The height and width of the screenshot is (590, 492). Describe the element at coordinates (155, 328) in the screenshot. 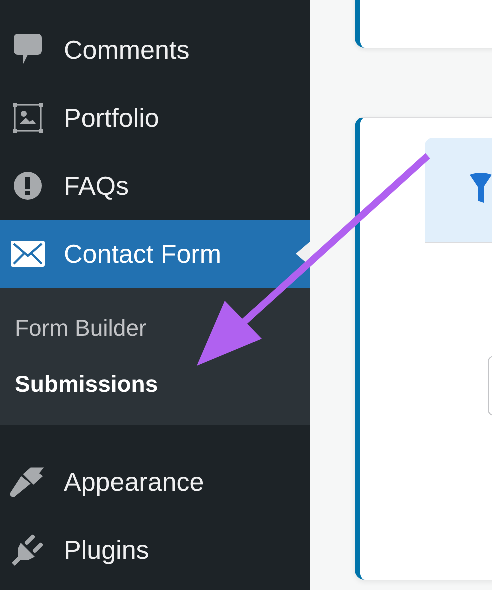

I see `submenu-item: Form Builder` at that location.